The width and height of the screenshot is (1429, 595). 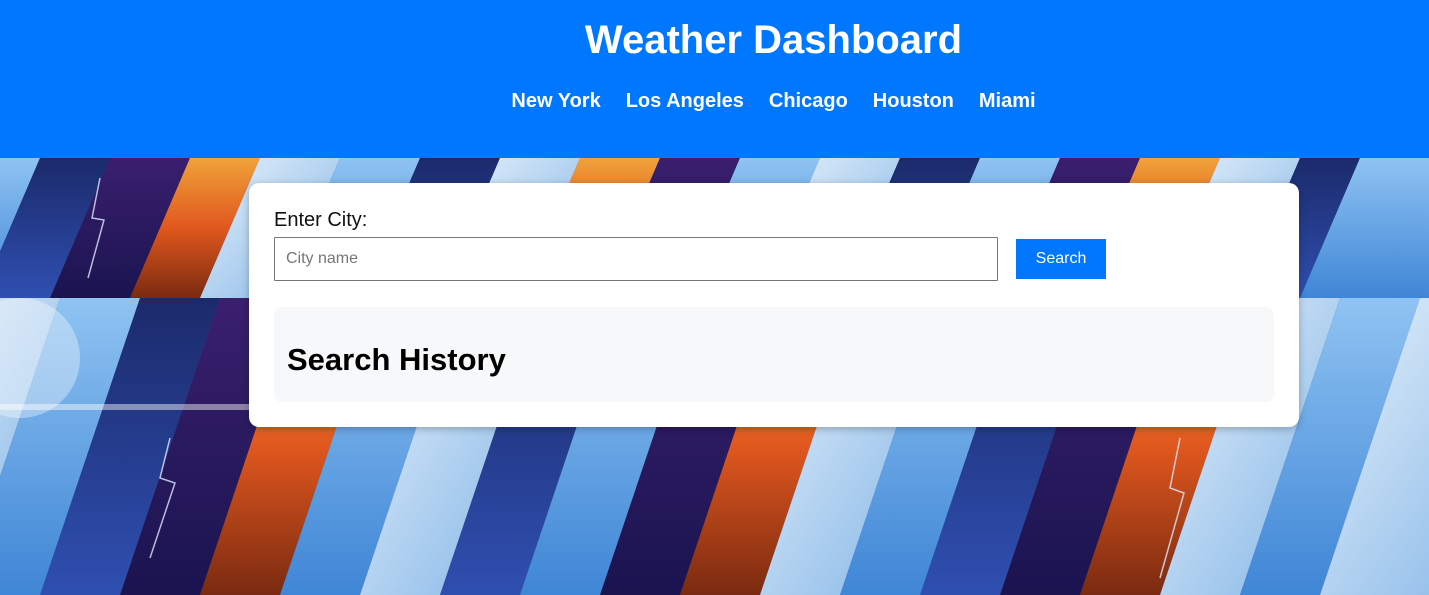 I want to click on nav-link-chicago: Chicago, so click(x=808, y=101).